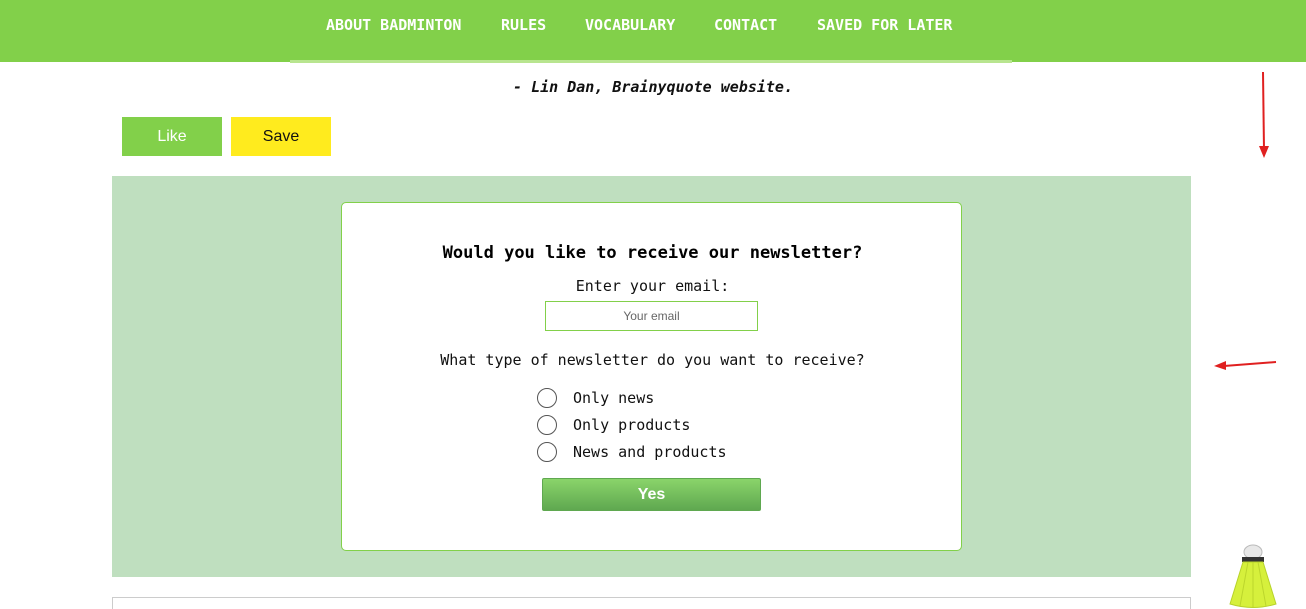 This screenshot has width=1306, height=609. What do you see at coordinates (172, 136) in the screenshot?
I see `like-button: Like` at bounding box center [172, 136].